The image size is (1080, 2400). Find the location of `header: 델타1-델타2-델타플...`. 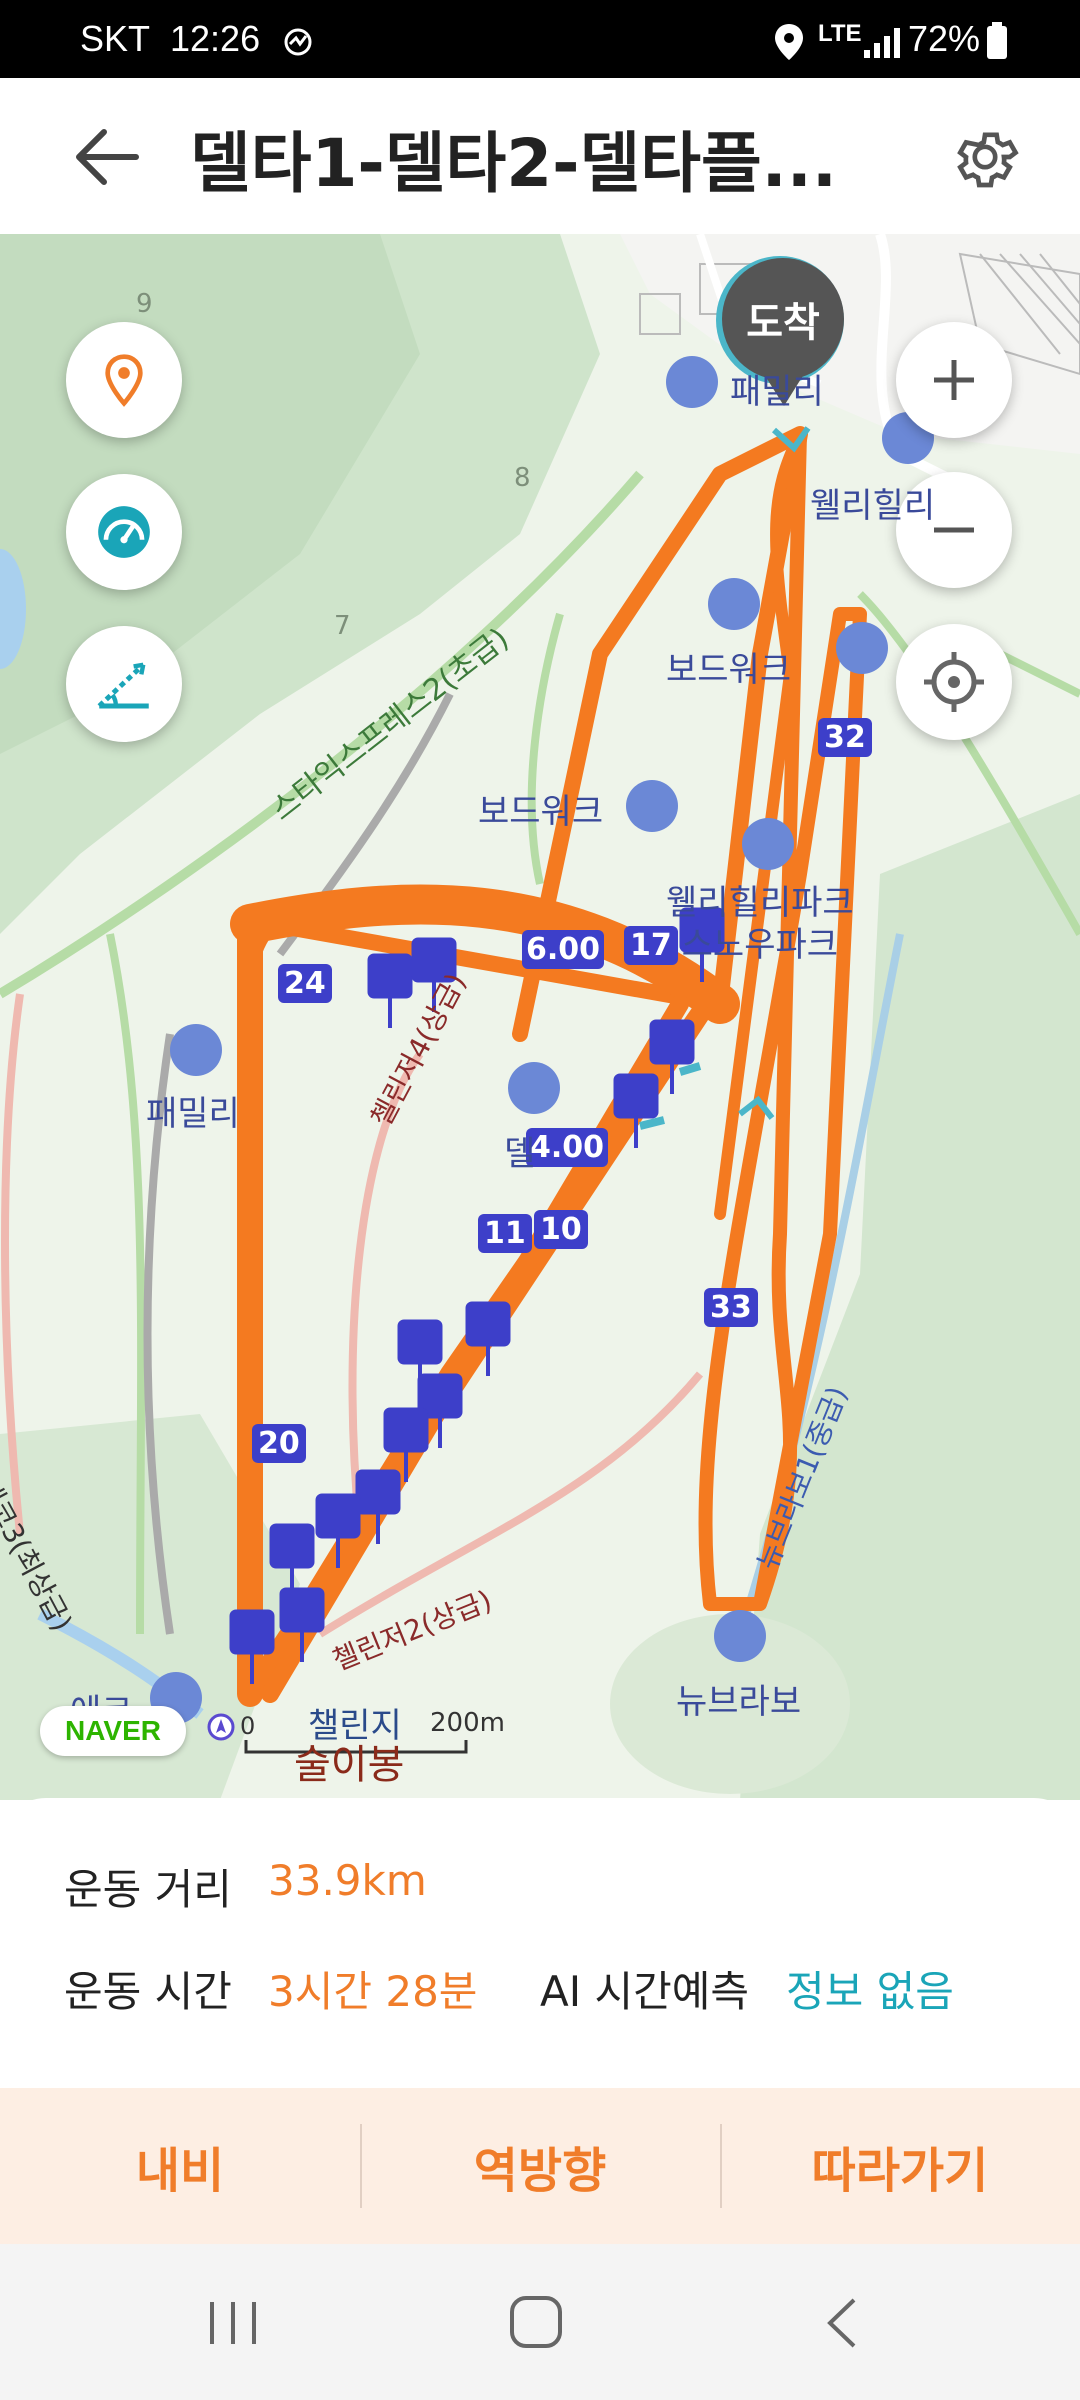

header: 델타1-델타2-델타플... is located at coordinates (540, 156).